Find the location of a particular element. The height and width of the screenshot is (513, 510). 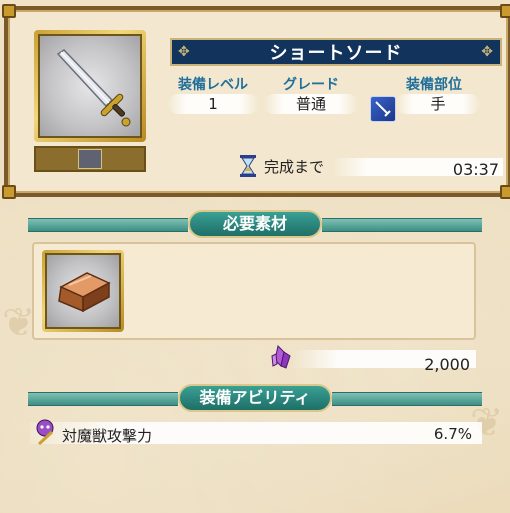

ability-label: 対魔獣攻撃力 is located at coordinates (107, 436).